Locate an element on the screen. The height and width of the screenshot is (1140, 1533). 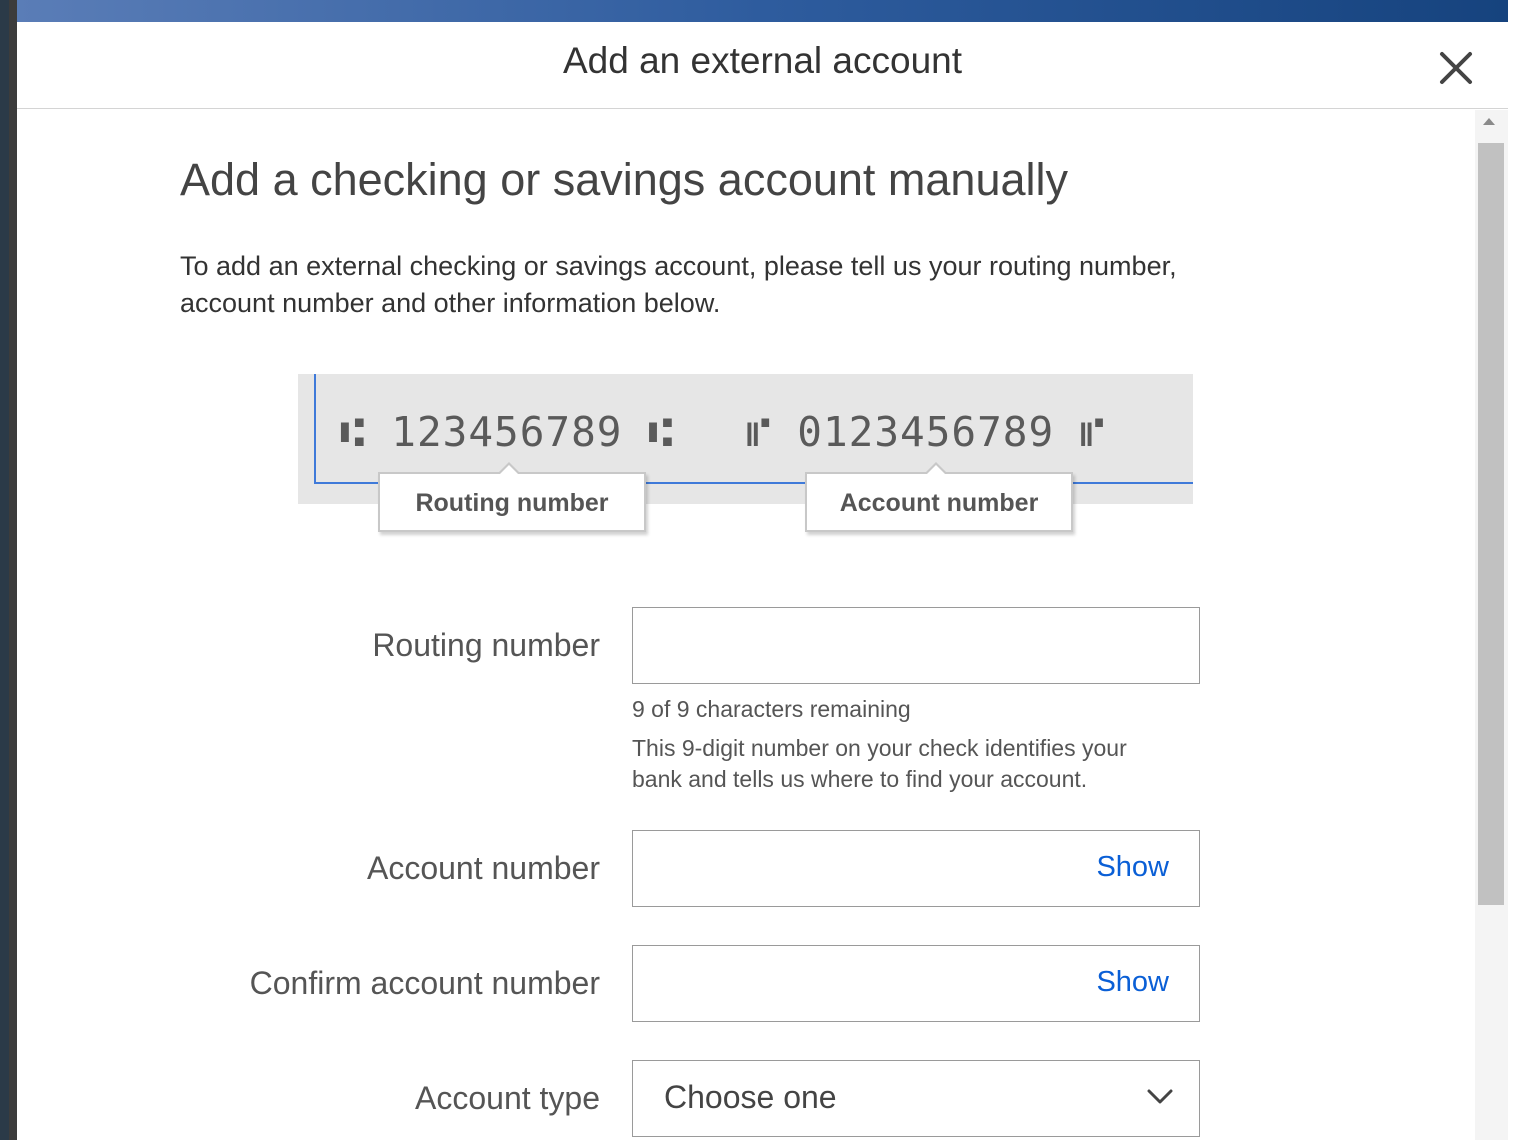
close-icon is located at coordinates (1456, 68).